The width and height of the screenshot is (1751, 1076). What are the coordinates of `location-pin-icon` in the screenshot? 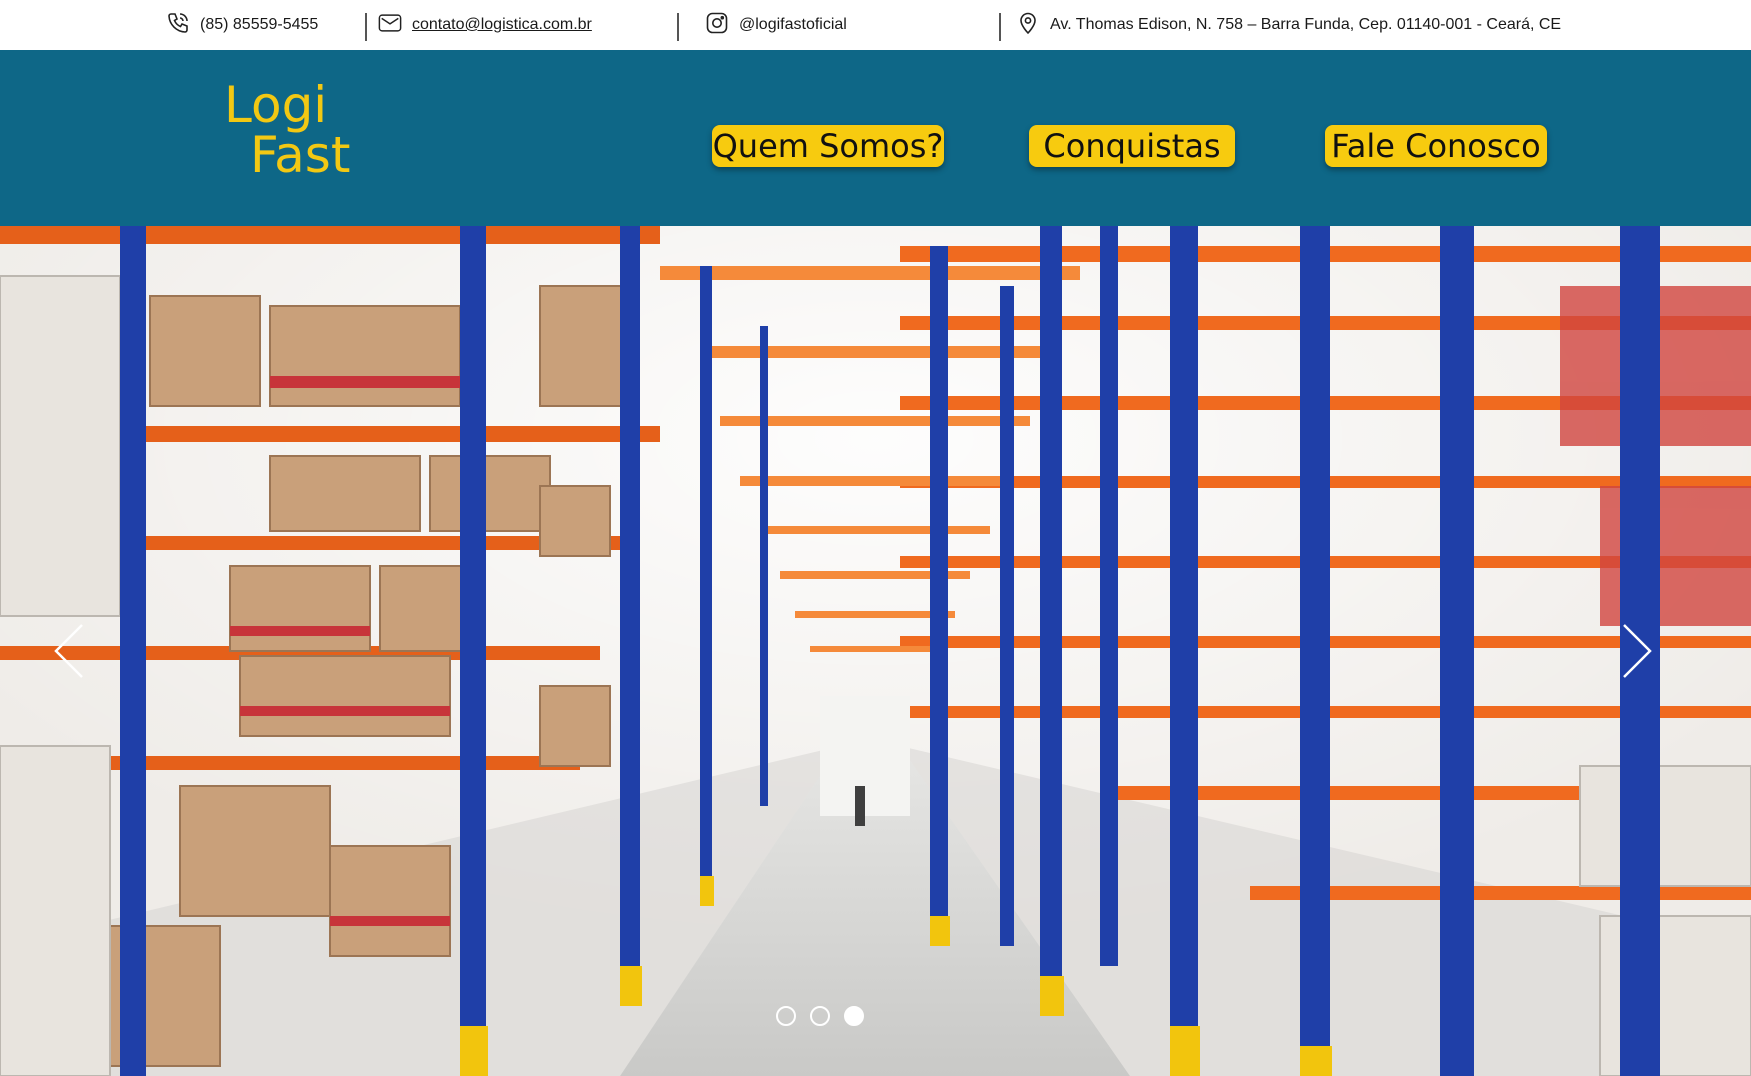 It's located at (1028, 25).